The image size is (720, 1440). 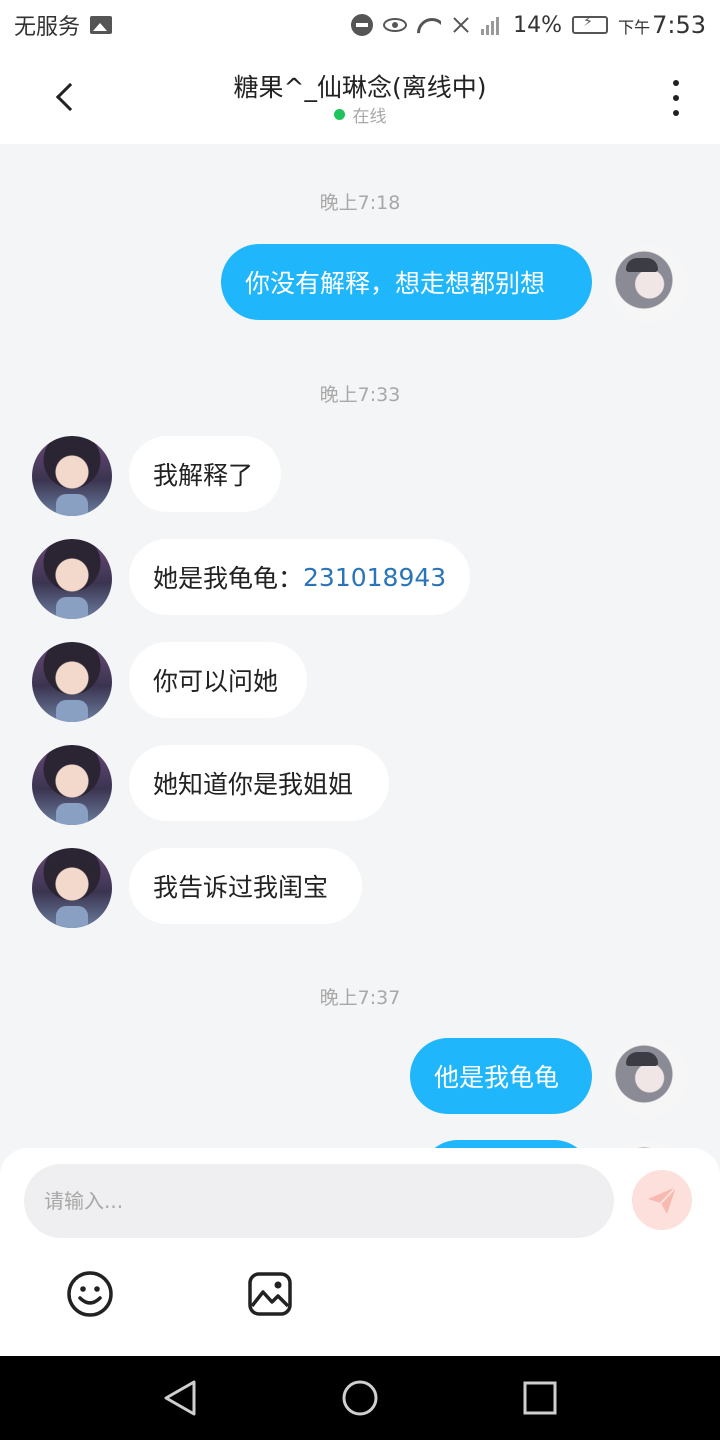 I want to click on more-options-button, so click(x=676, y=98).